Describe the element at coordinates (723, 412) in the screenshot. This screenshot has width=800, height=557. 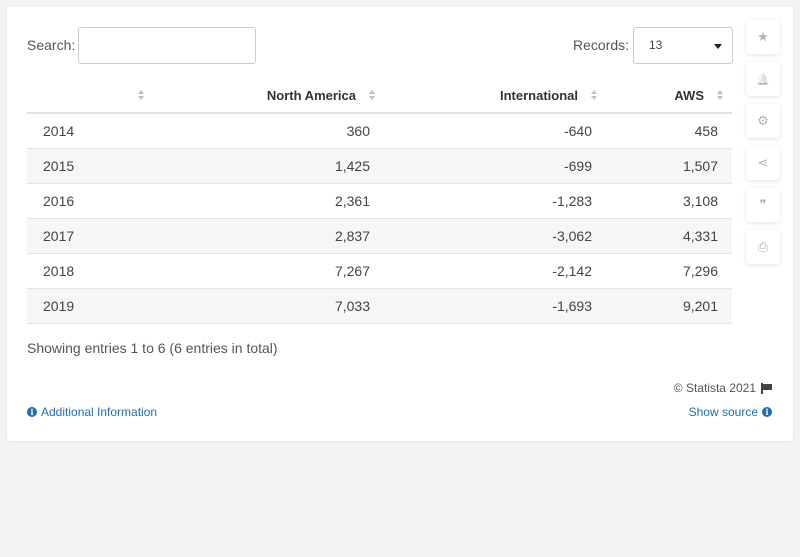
I see `show-source-label: Show source` at that location.